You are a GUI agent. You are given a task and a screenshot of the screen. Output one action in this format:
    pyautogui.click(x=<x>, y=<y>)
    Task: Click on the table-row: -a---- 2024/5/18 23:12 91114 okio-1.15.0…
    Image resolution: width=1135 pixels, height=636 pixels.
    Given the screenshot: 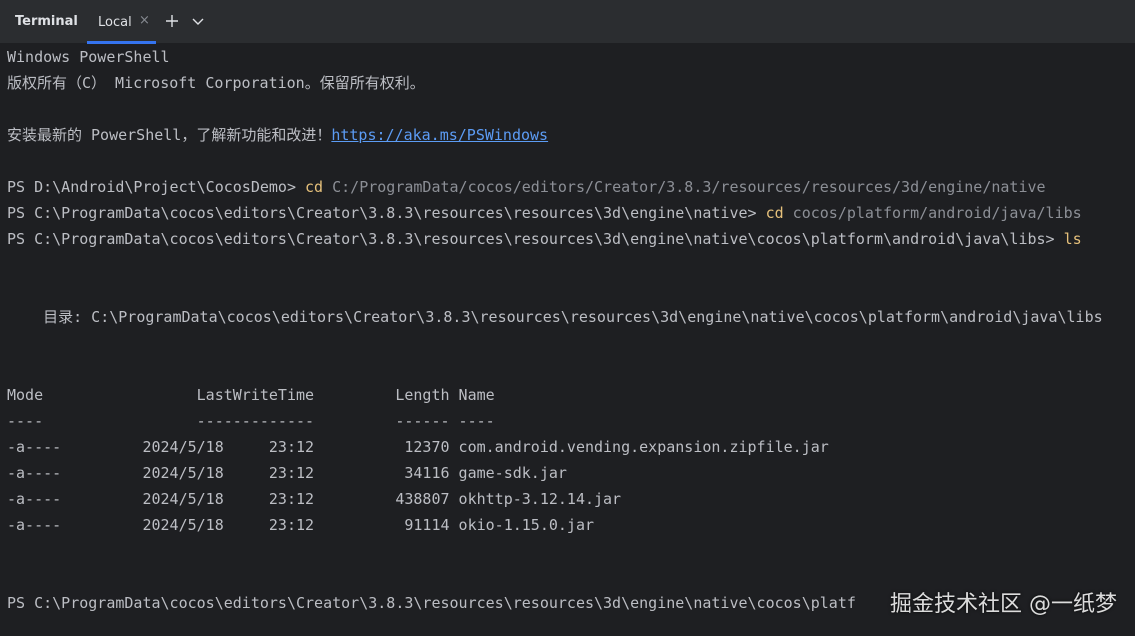 What is the action you would take?
    pyautogui.click(x=300, y=525)
    